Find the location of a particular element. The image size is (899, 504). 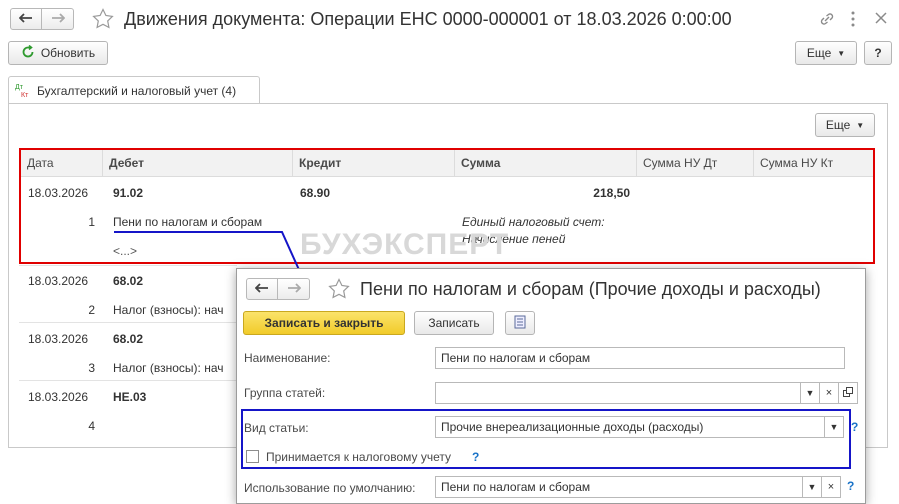

group-clear-button: × is located at coordinates (829, 393).